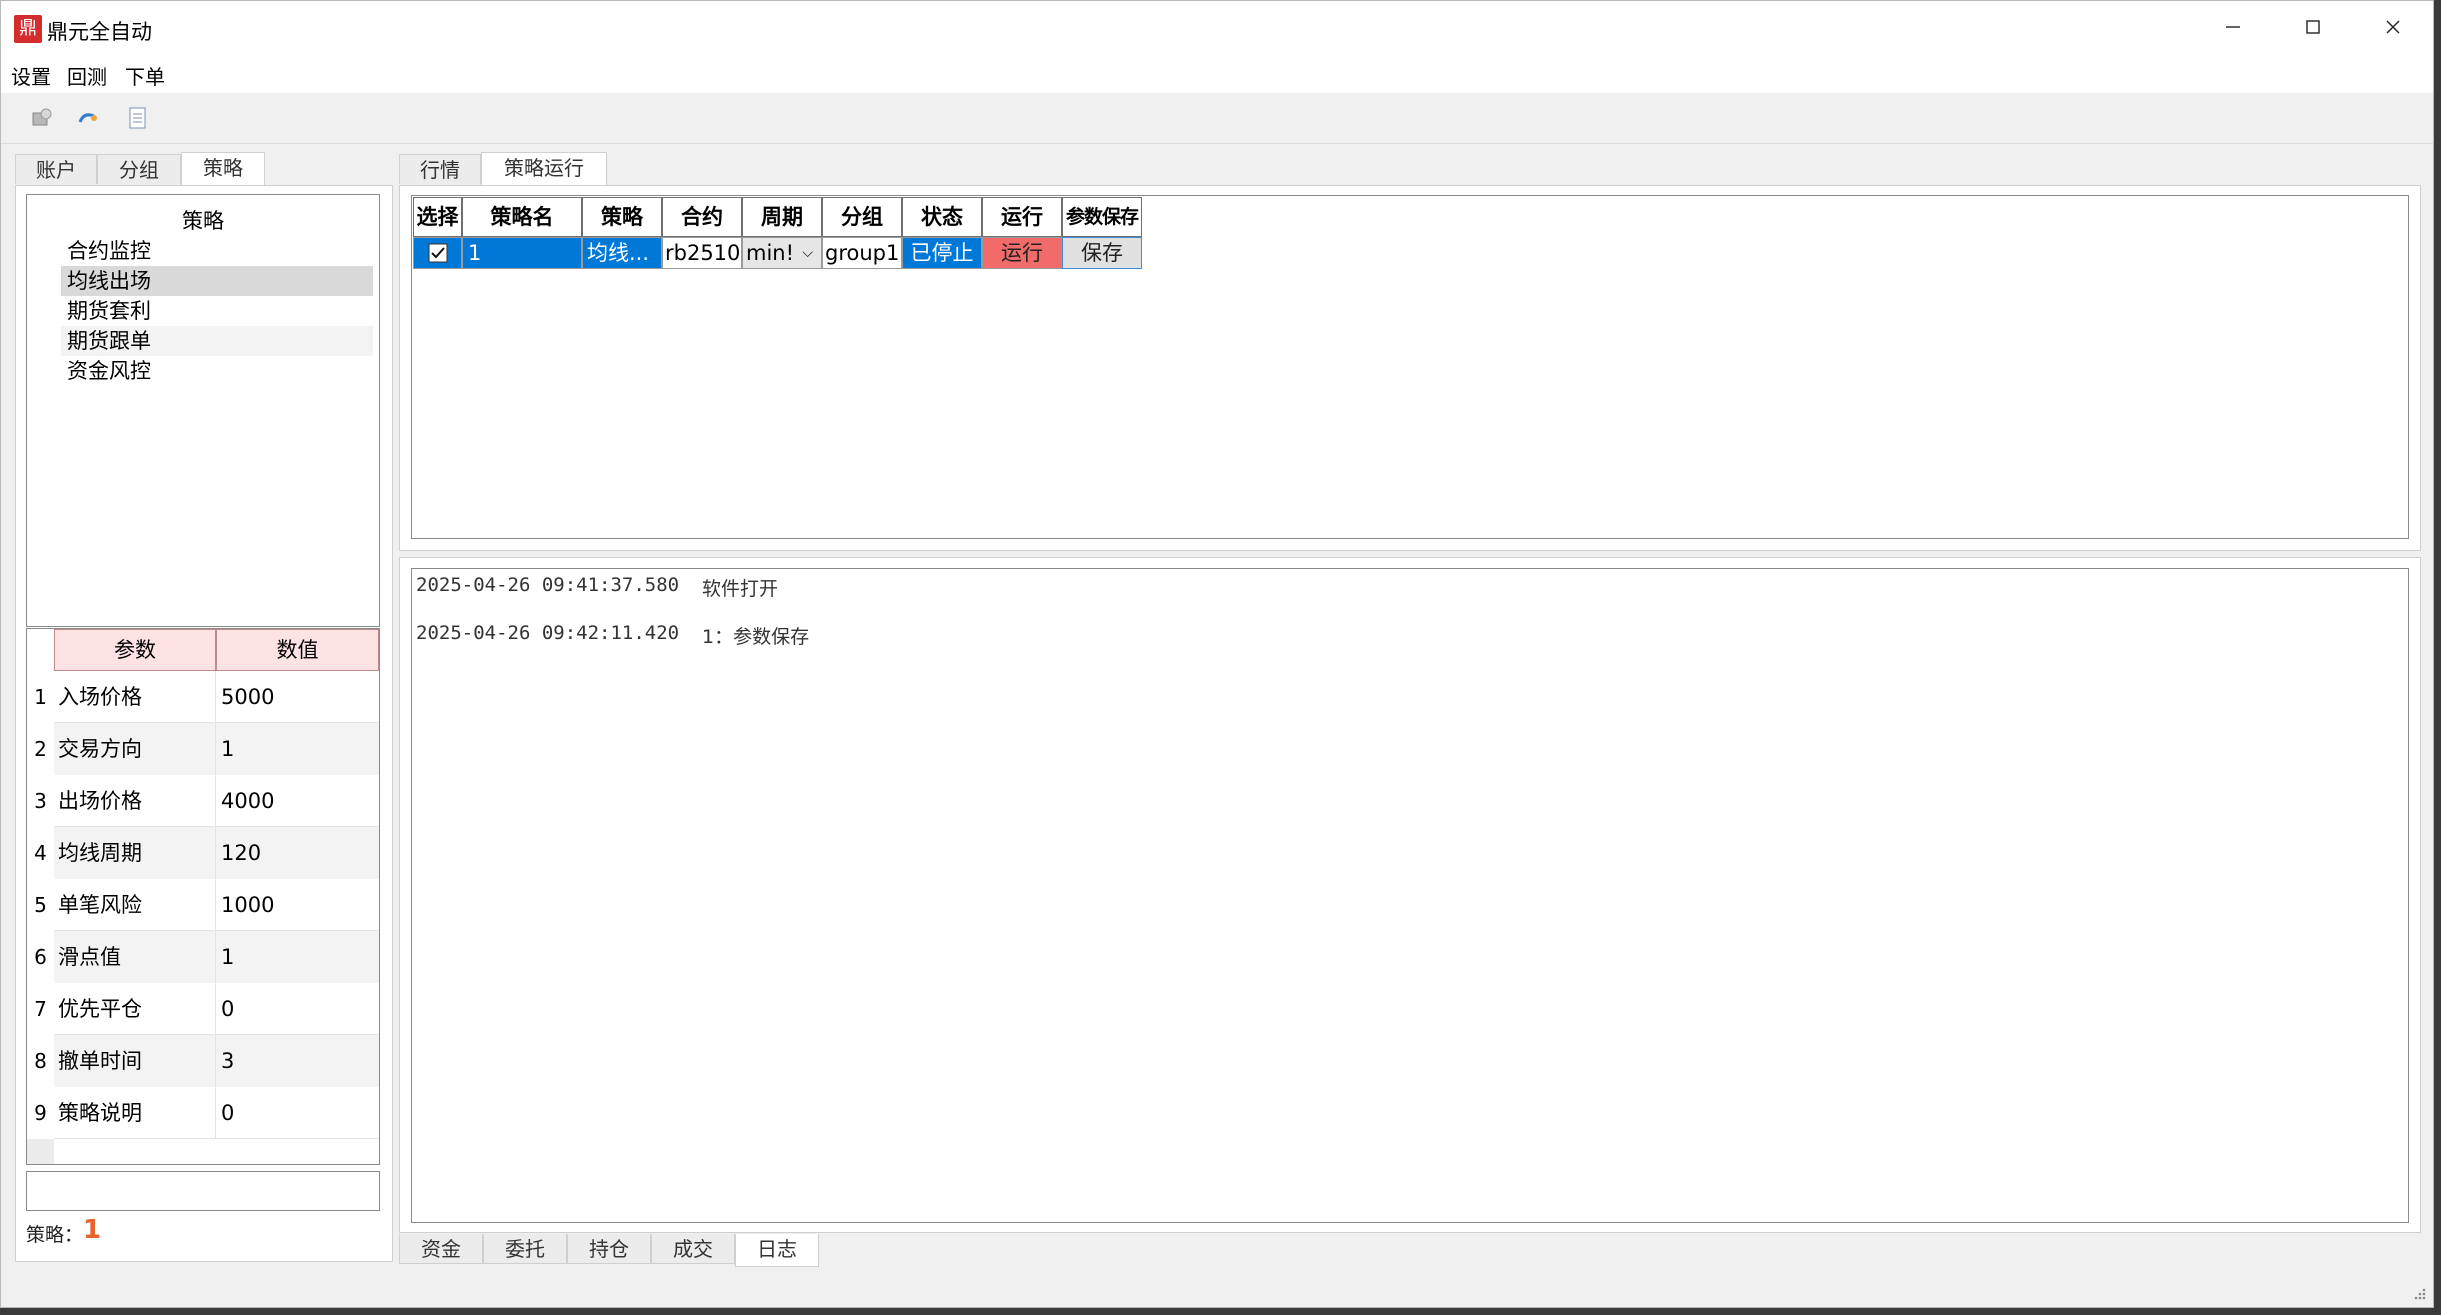 The height and width of the screenshot is (1315, 2441). I want to click on tab-strategy-run: 策略运行, so click(544, 168).